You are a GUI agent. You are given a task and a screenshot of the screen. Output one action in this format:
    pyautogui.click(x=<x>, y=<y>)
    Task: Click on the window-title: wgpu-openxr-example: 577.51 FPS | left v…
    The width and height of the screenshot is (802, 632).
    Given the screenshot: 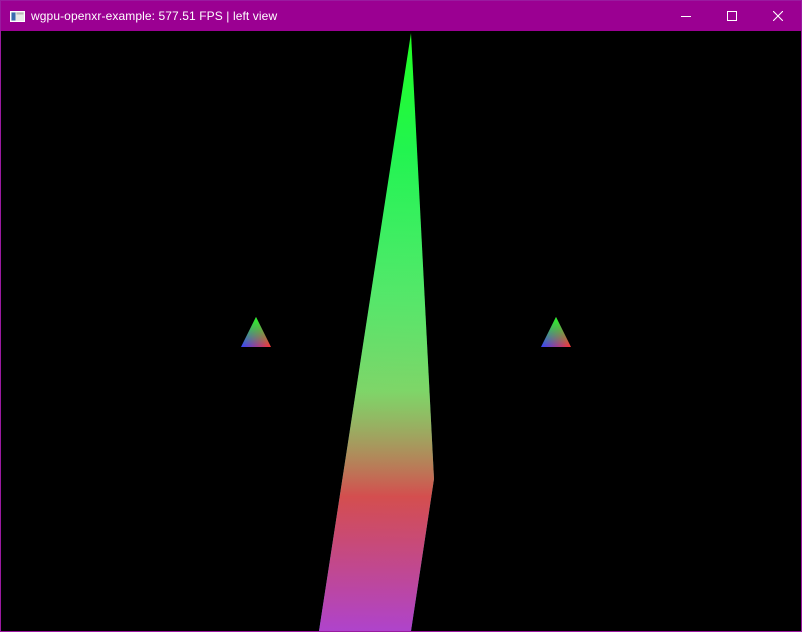 What is the action you would take?
    pyautogui.click(x=154, y=16)
    